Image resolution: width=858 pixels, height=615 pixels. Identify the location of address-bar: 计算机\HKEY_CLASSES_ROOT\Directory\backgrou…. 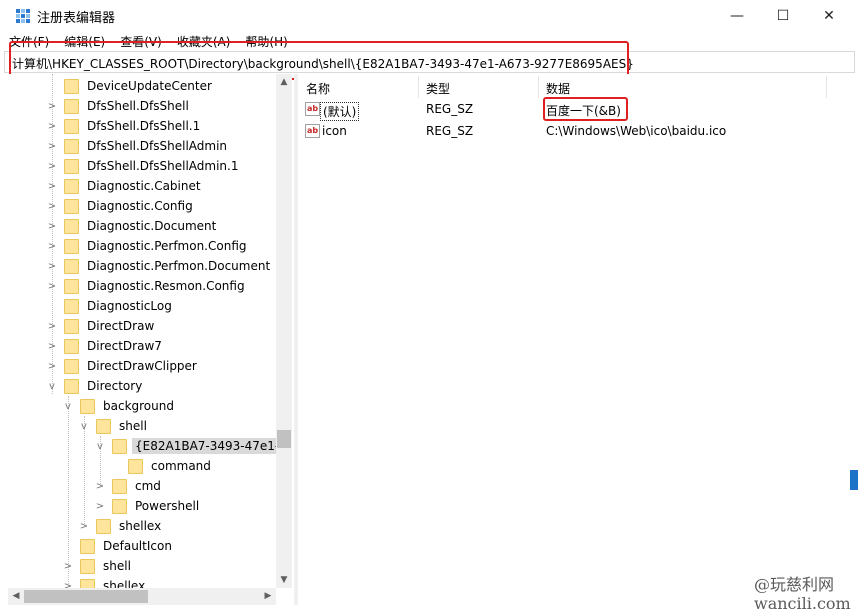
(429, 62).